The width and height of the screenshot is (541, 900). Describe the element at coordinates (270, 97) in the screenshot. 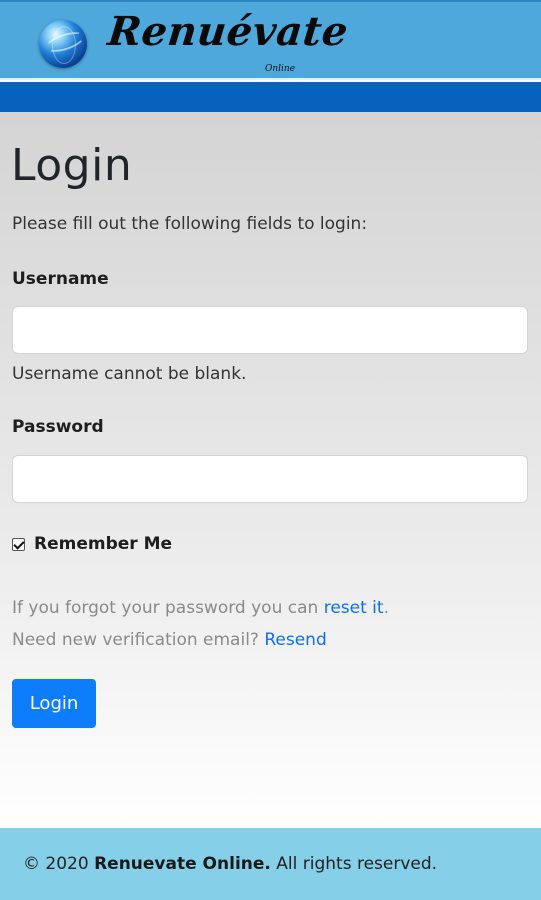

I see `navbar` at that location.